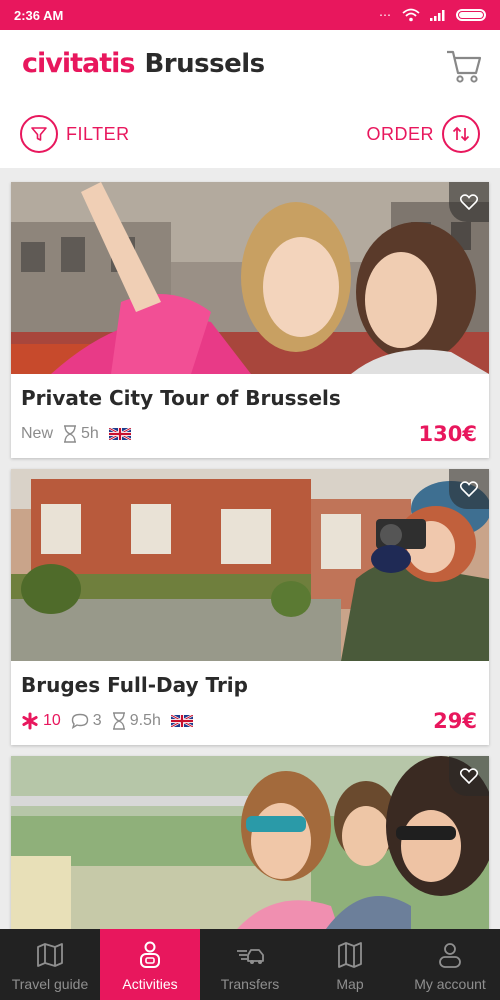 The height and width of the screenshot is (1000, 500). Describe the element at coordinates (107, 721) in the screenshot. I see `activity-meta: 10 3 9.5h` at that location.